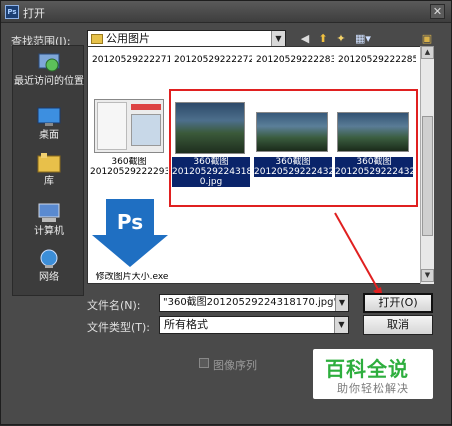 This screenshot has height=426, width=452. I want to click on watermark-subtitle: 助你轻松解决, so click(373, 388).